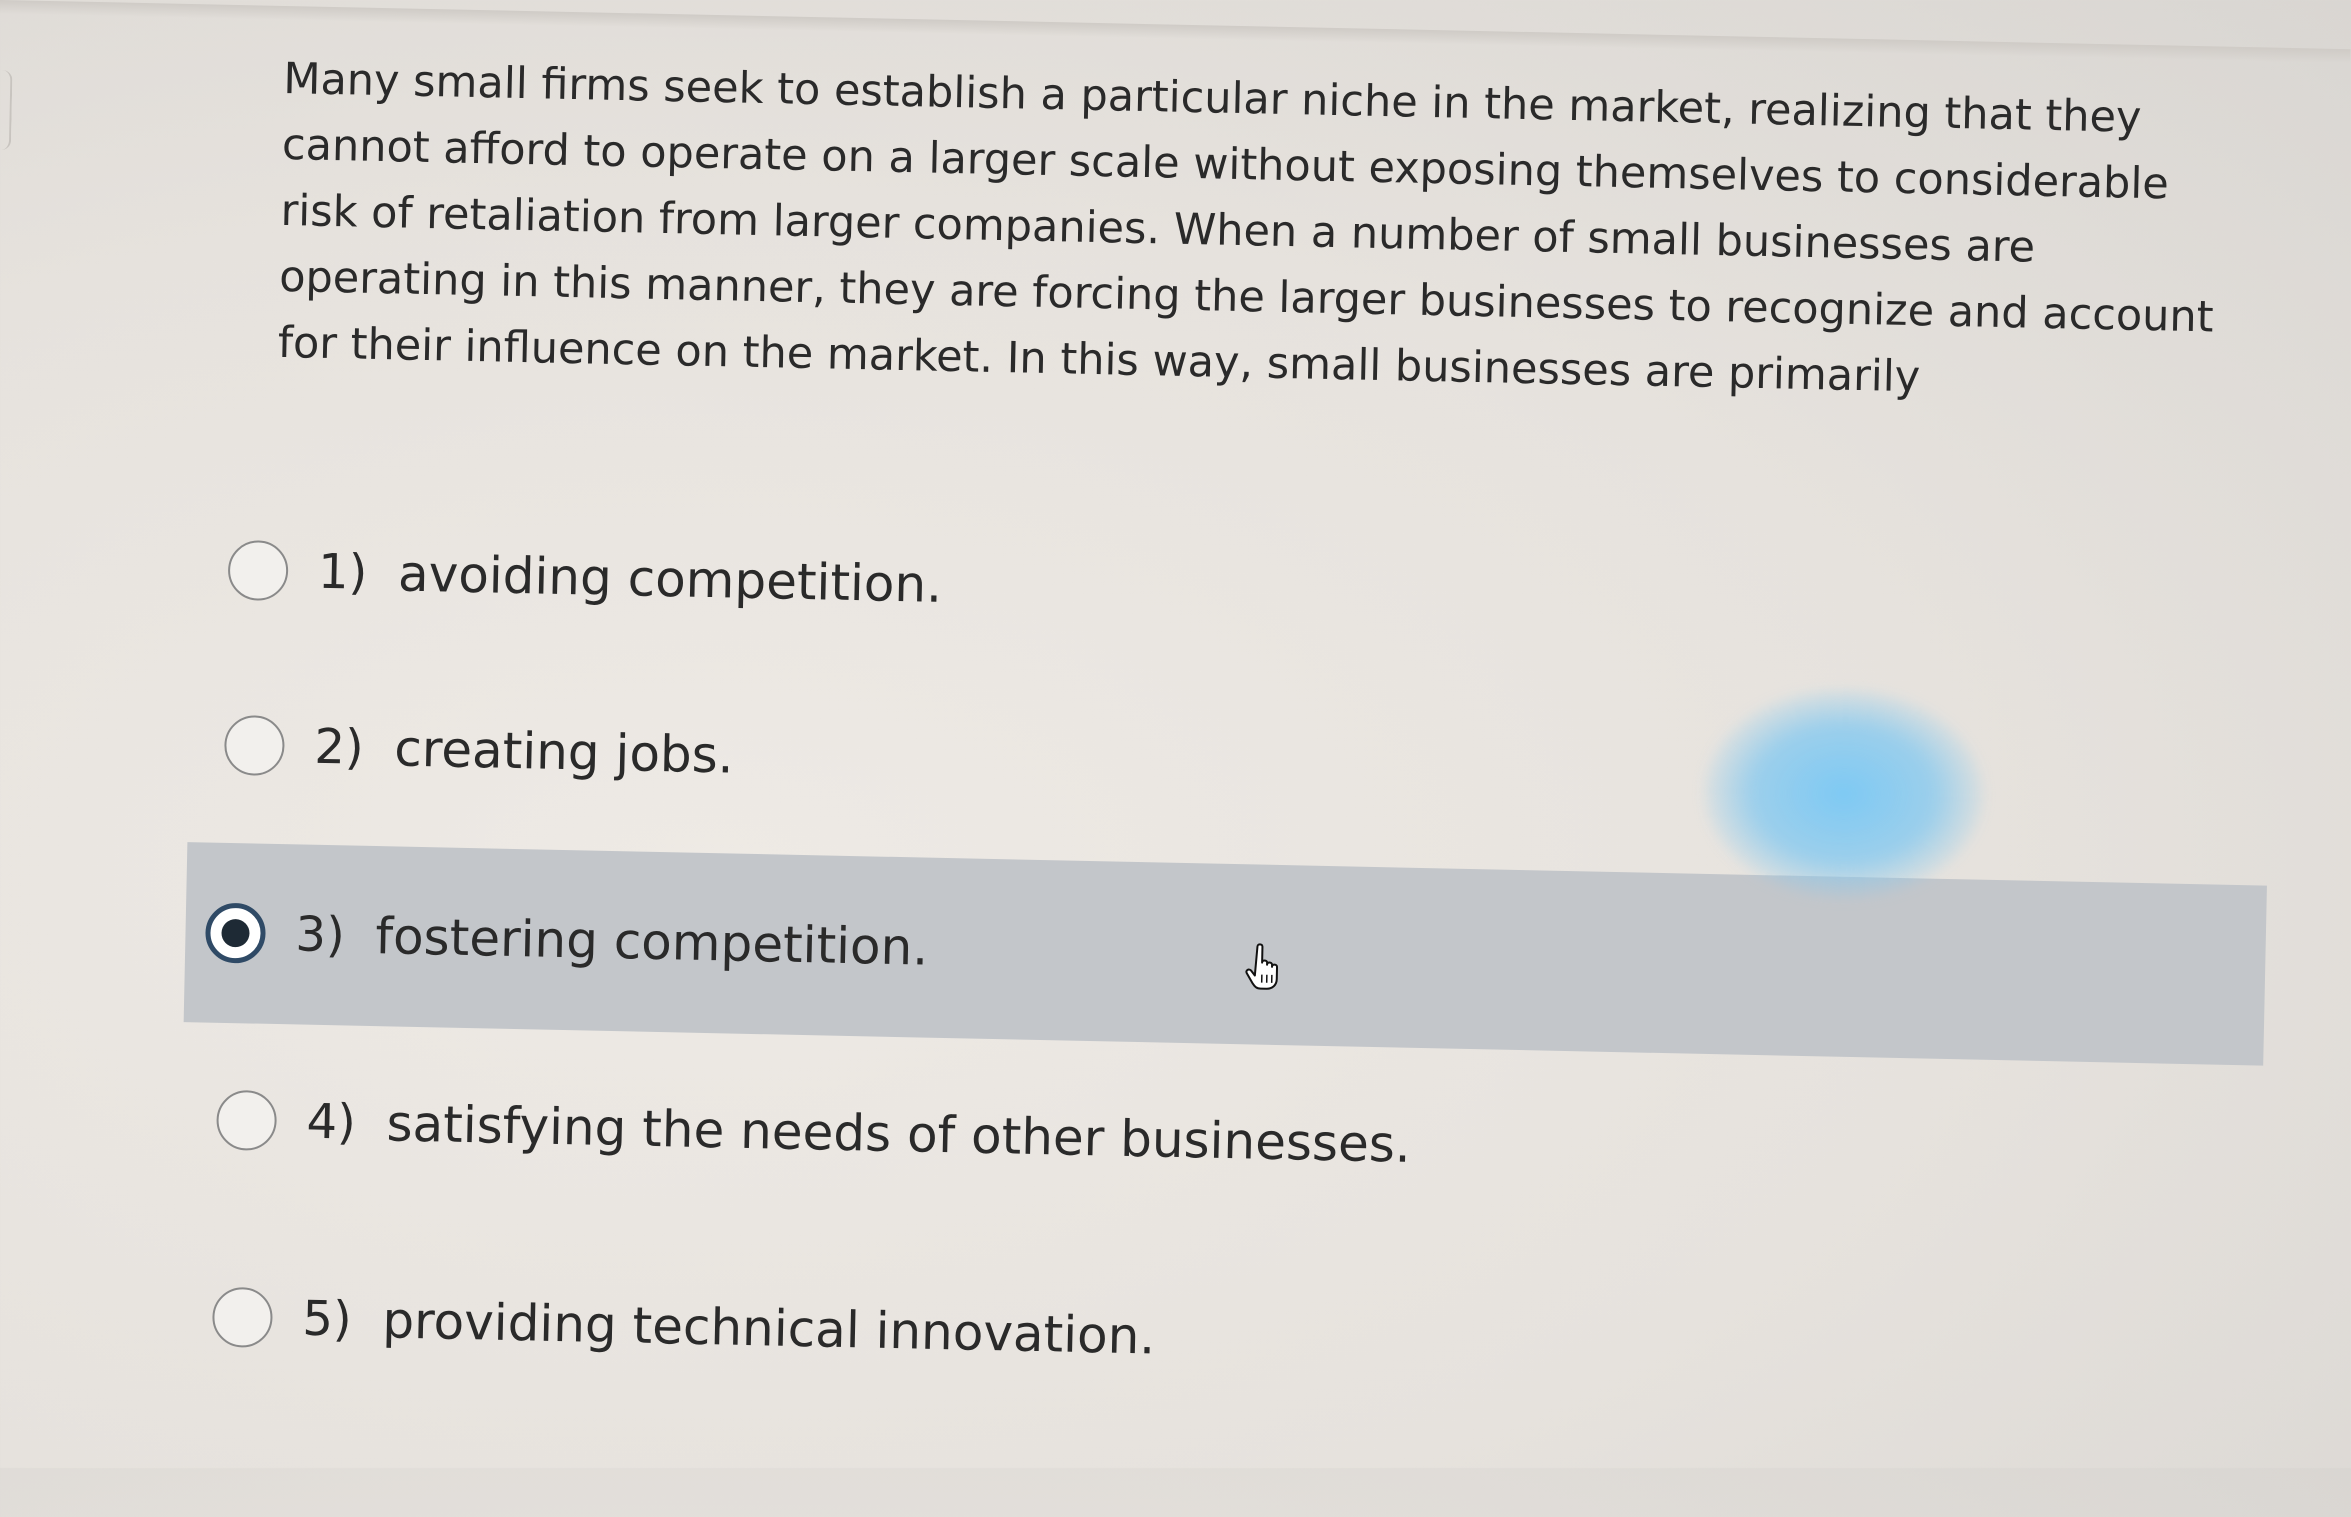 Image resolution: width=2351 pixels, height=1517 pixels. I want to click on option-3: 3) fostering competition., so click(1225, 954).